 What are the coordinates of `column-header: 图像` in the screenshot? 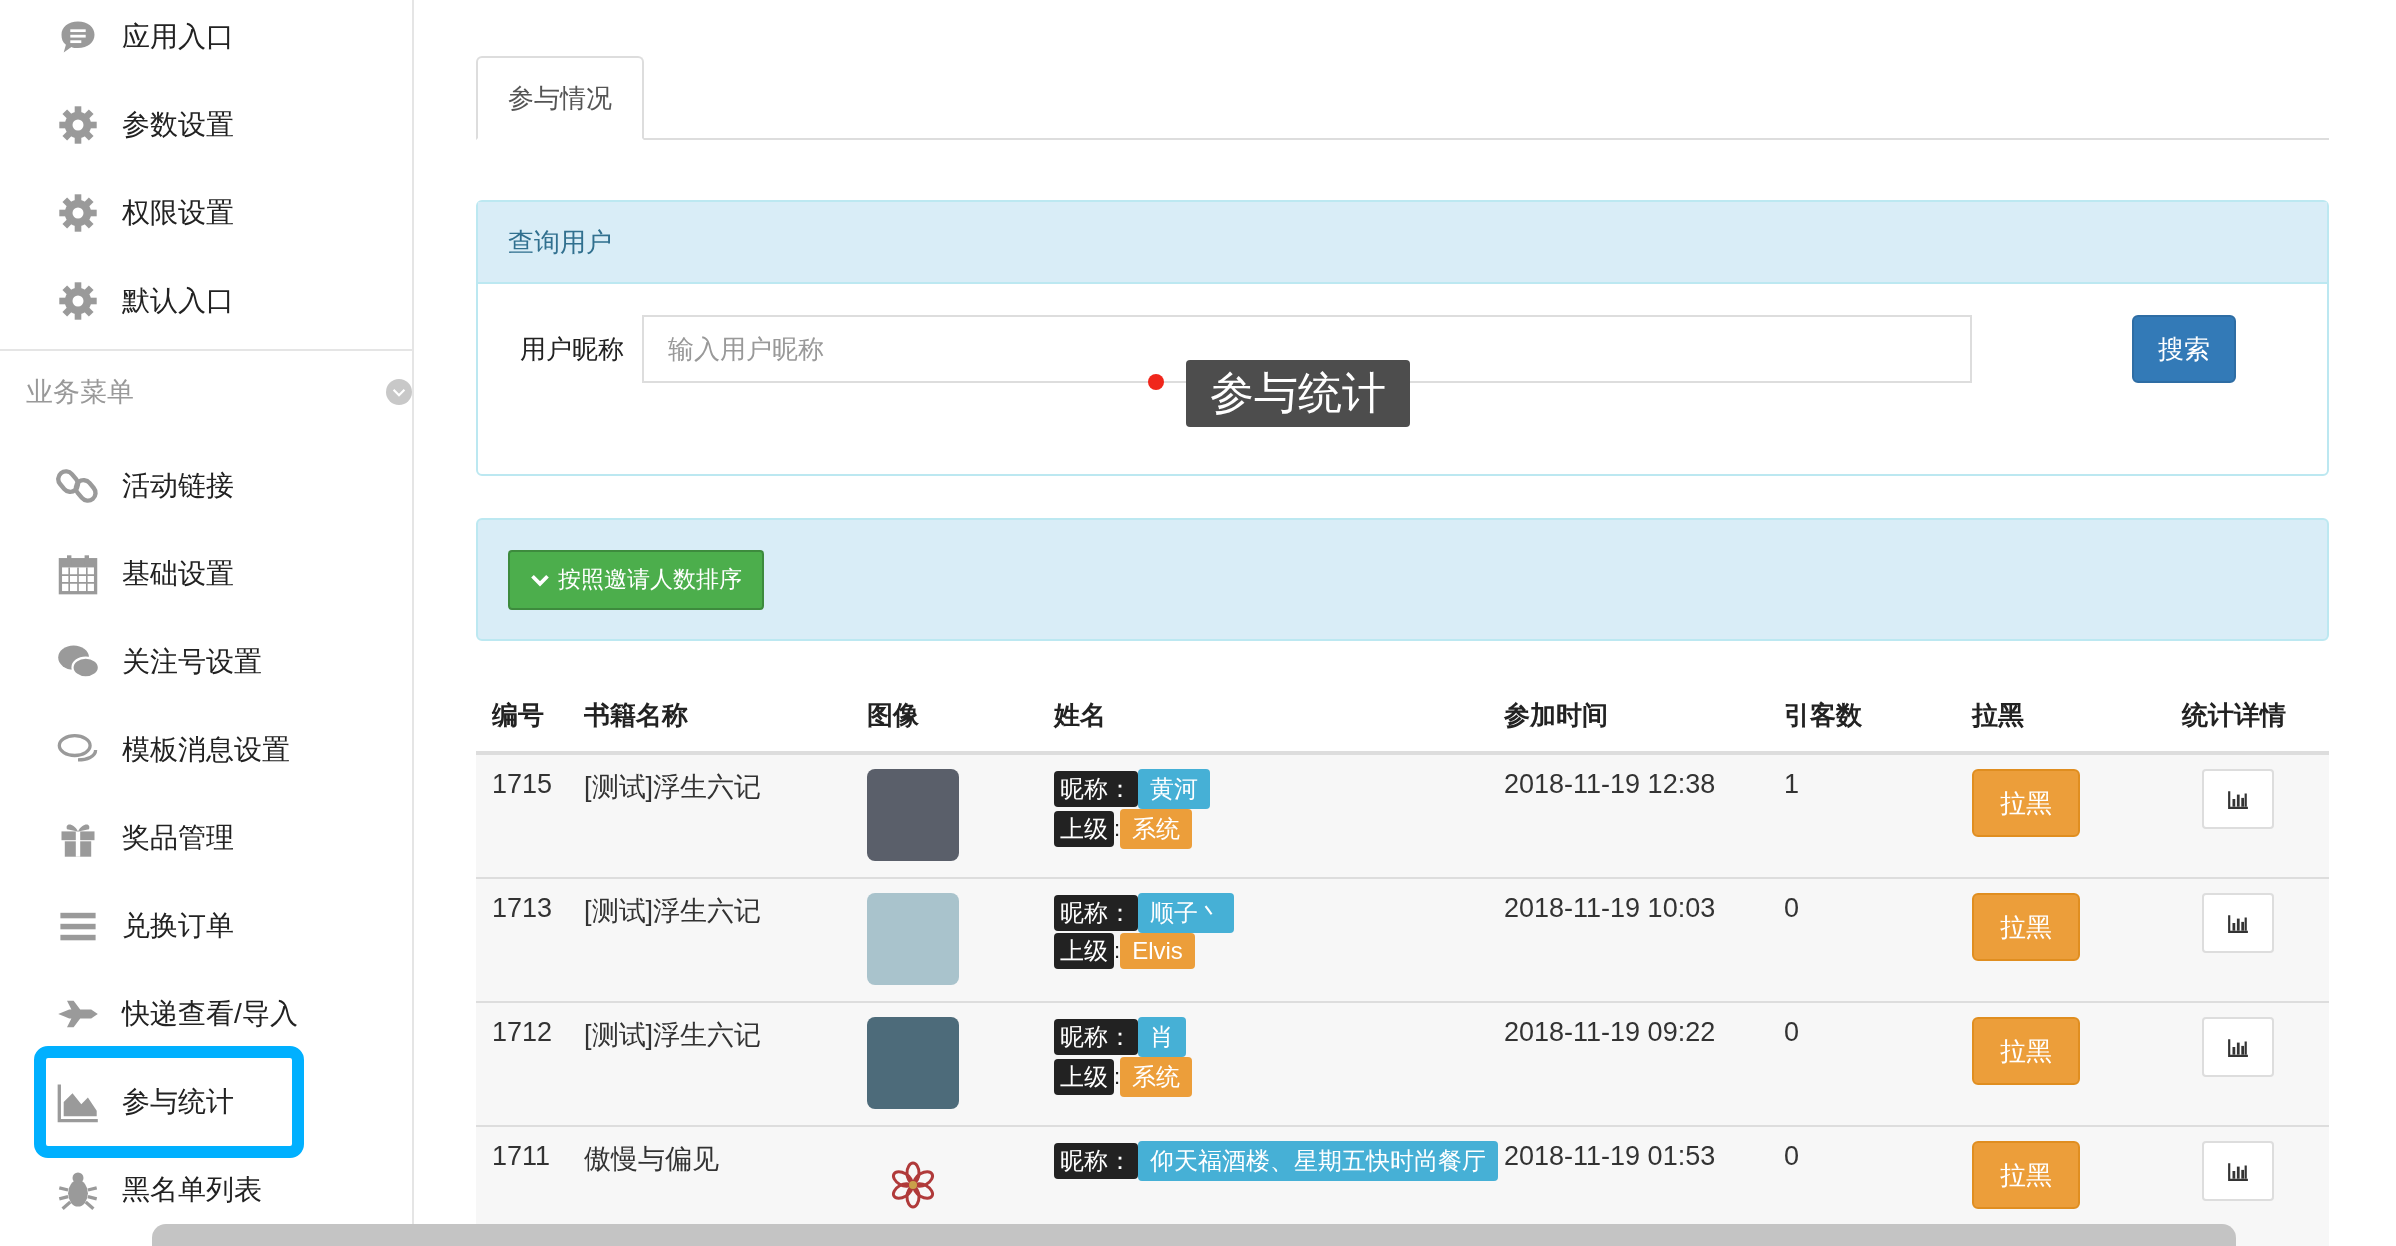 It's located at (893, 715).